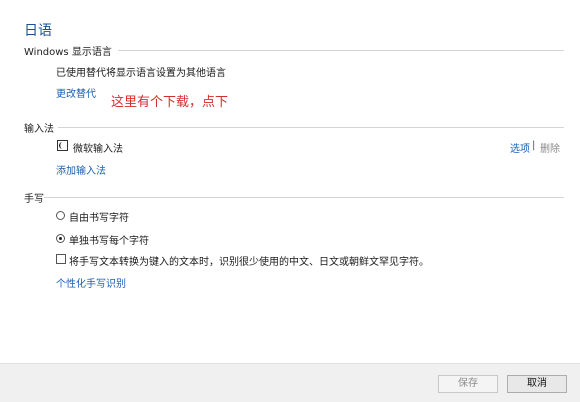  Describe the element at coordinates (38, 31) in the screenshot. I see `page-title: 日语` at that location.